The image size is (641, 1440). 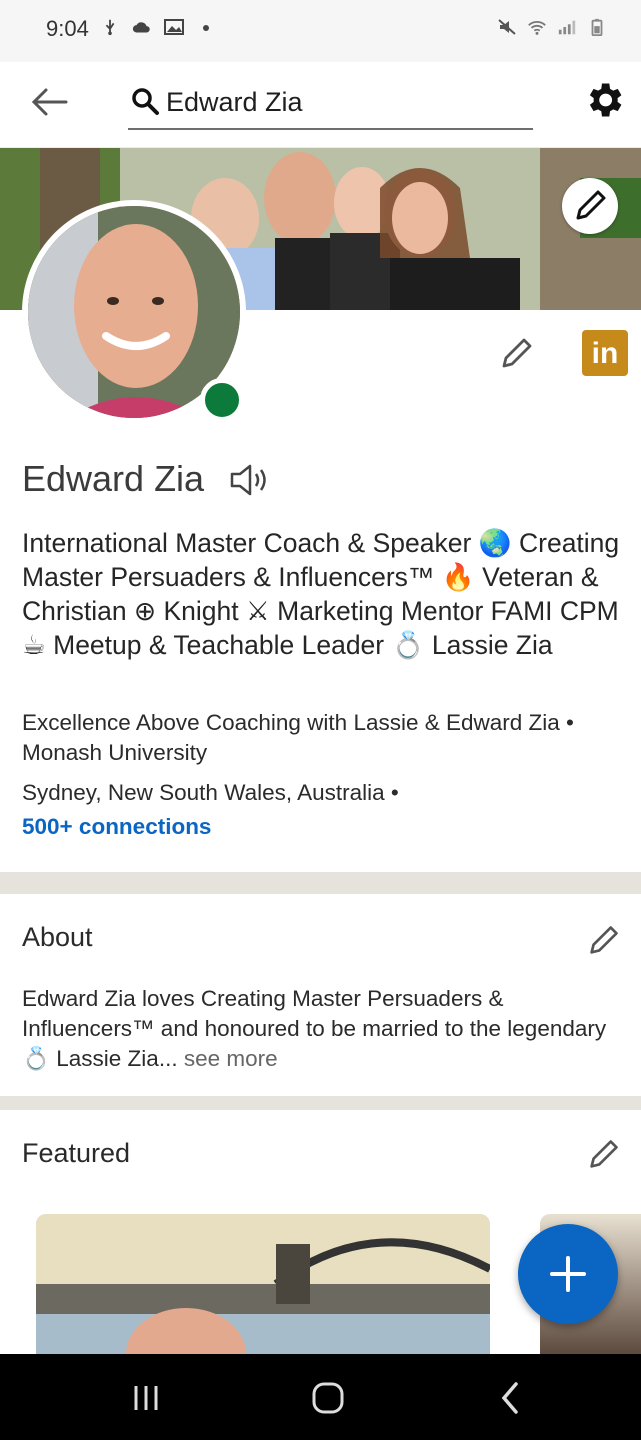 I want to click on home-icon, so click(x=328, y=1398).